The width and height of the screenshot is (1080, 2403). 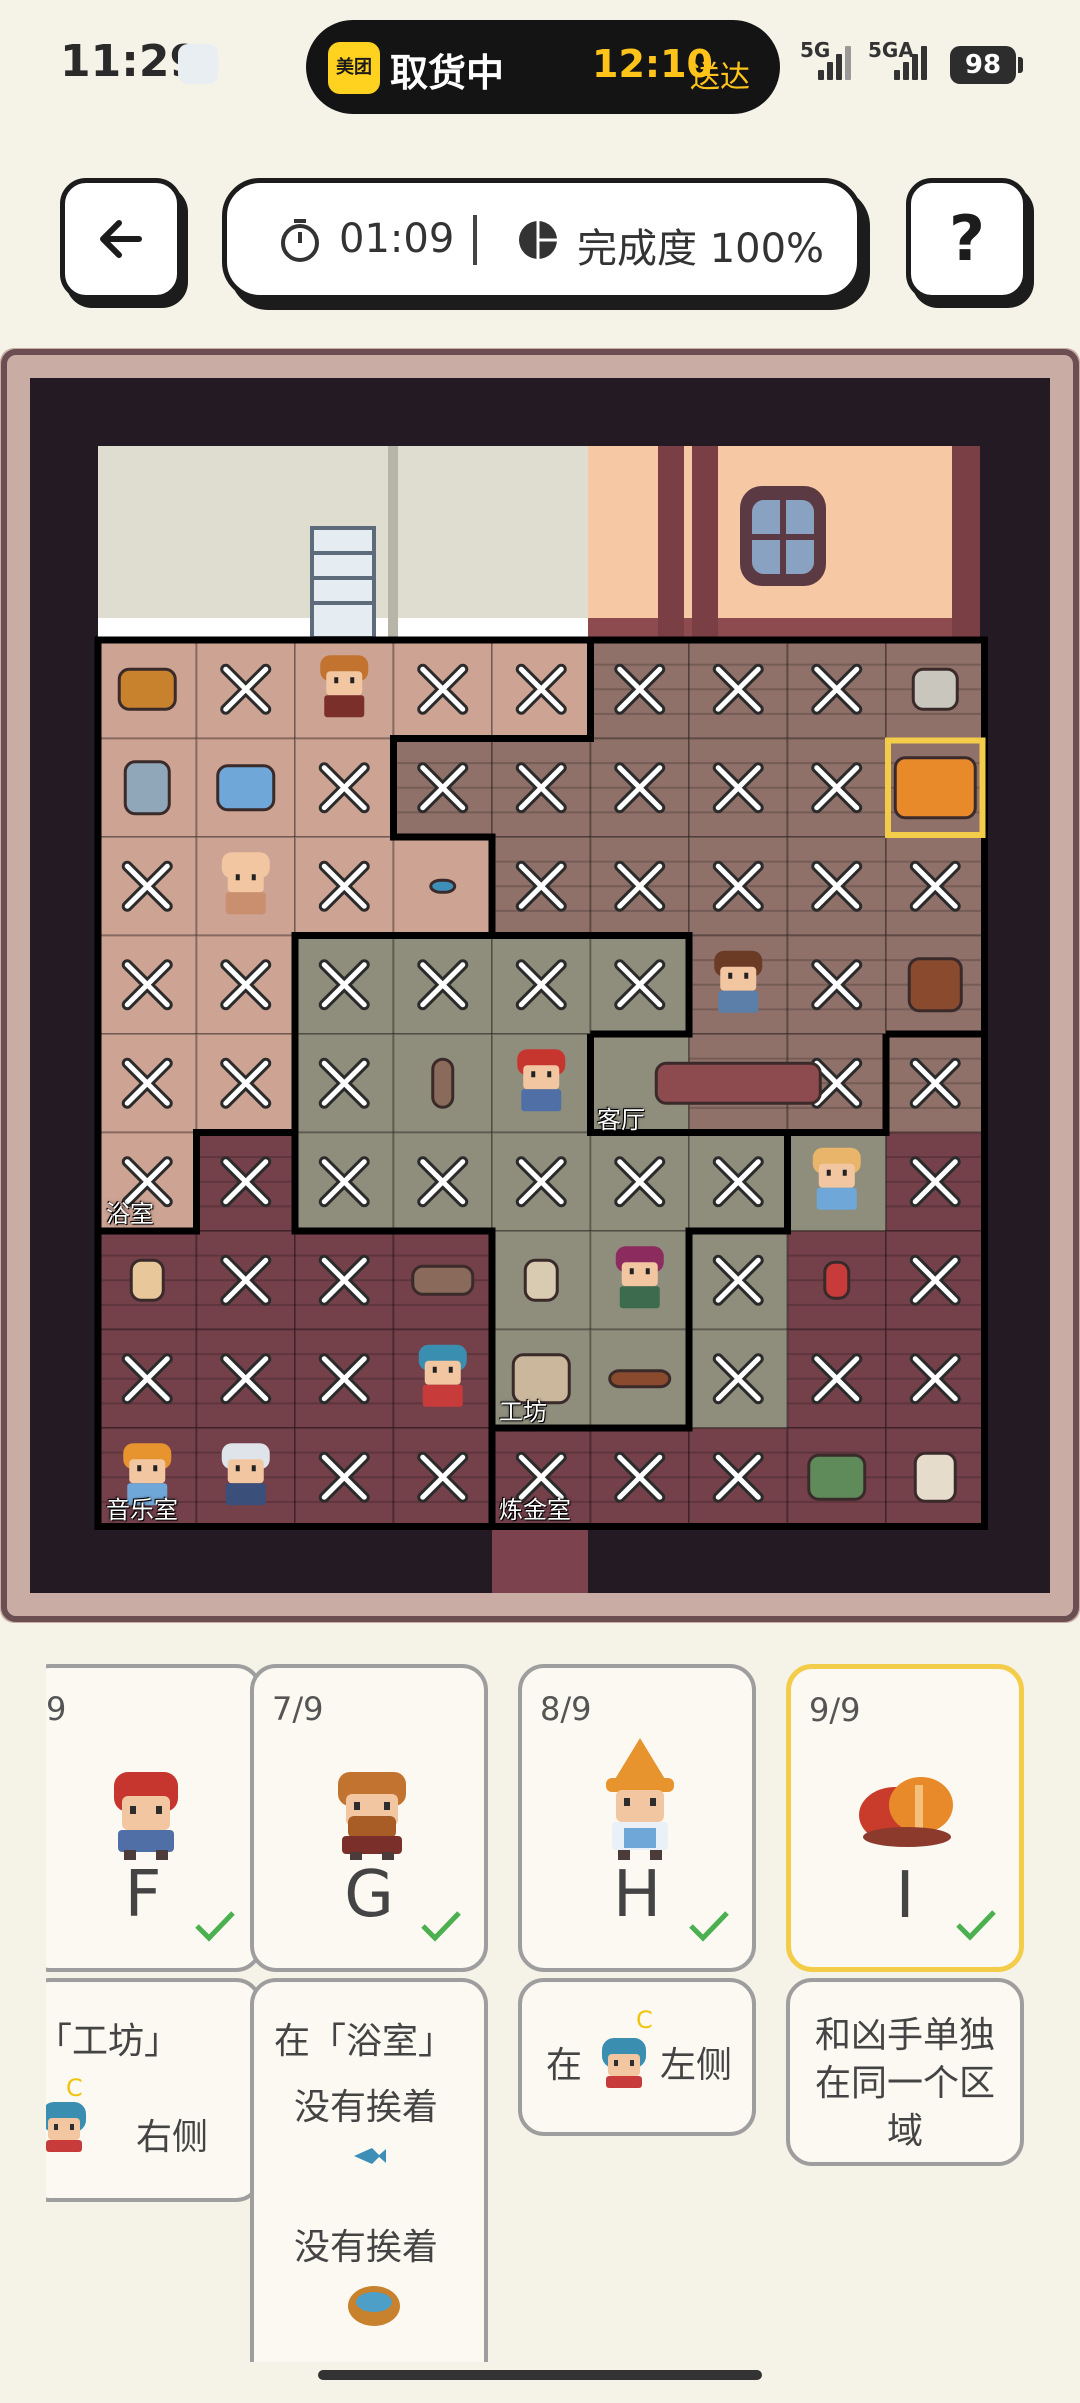 I want to click on back-arrow-icon, so click(x=121, y=239).